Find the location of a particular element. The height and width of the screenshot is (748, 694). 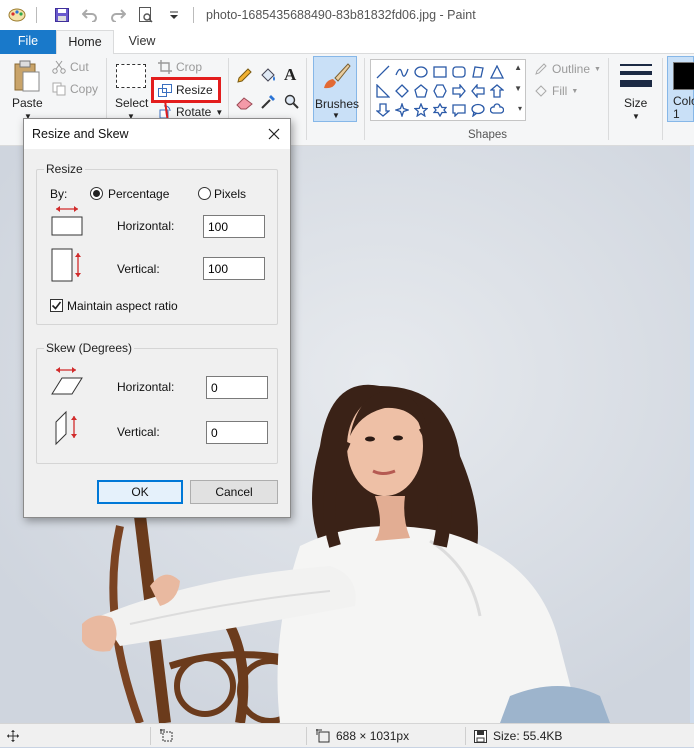

shapes-scroll-down-icon: ▼ is located at coordinates (518, 88).